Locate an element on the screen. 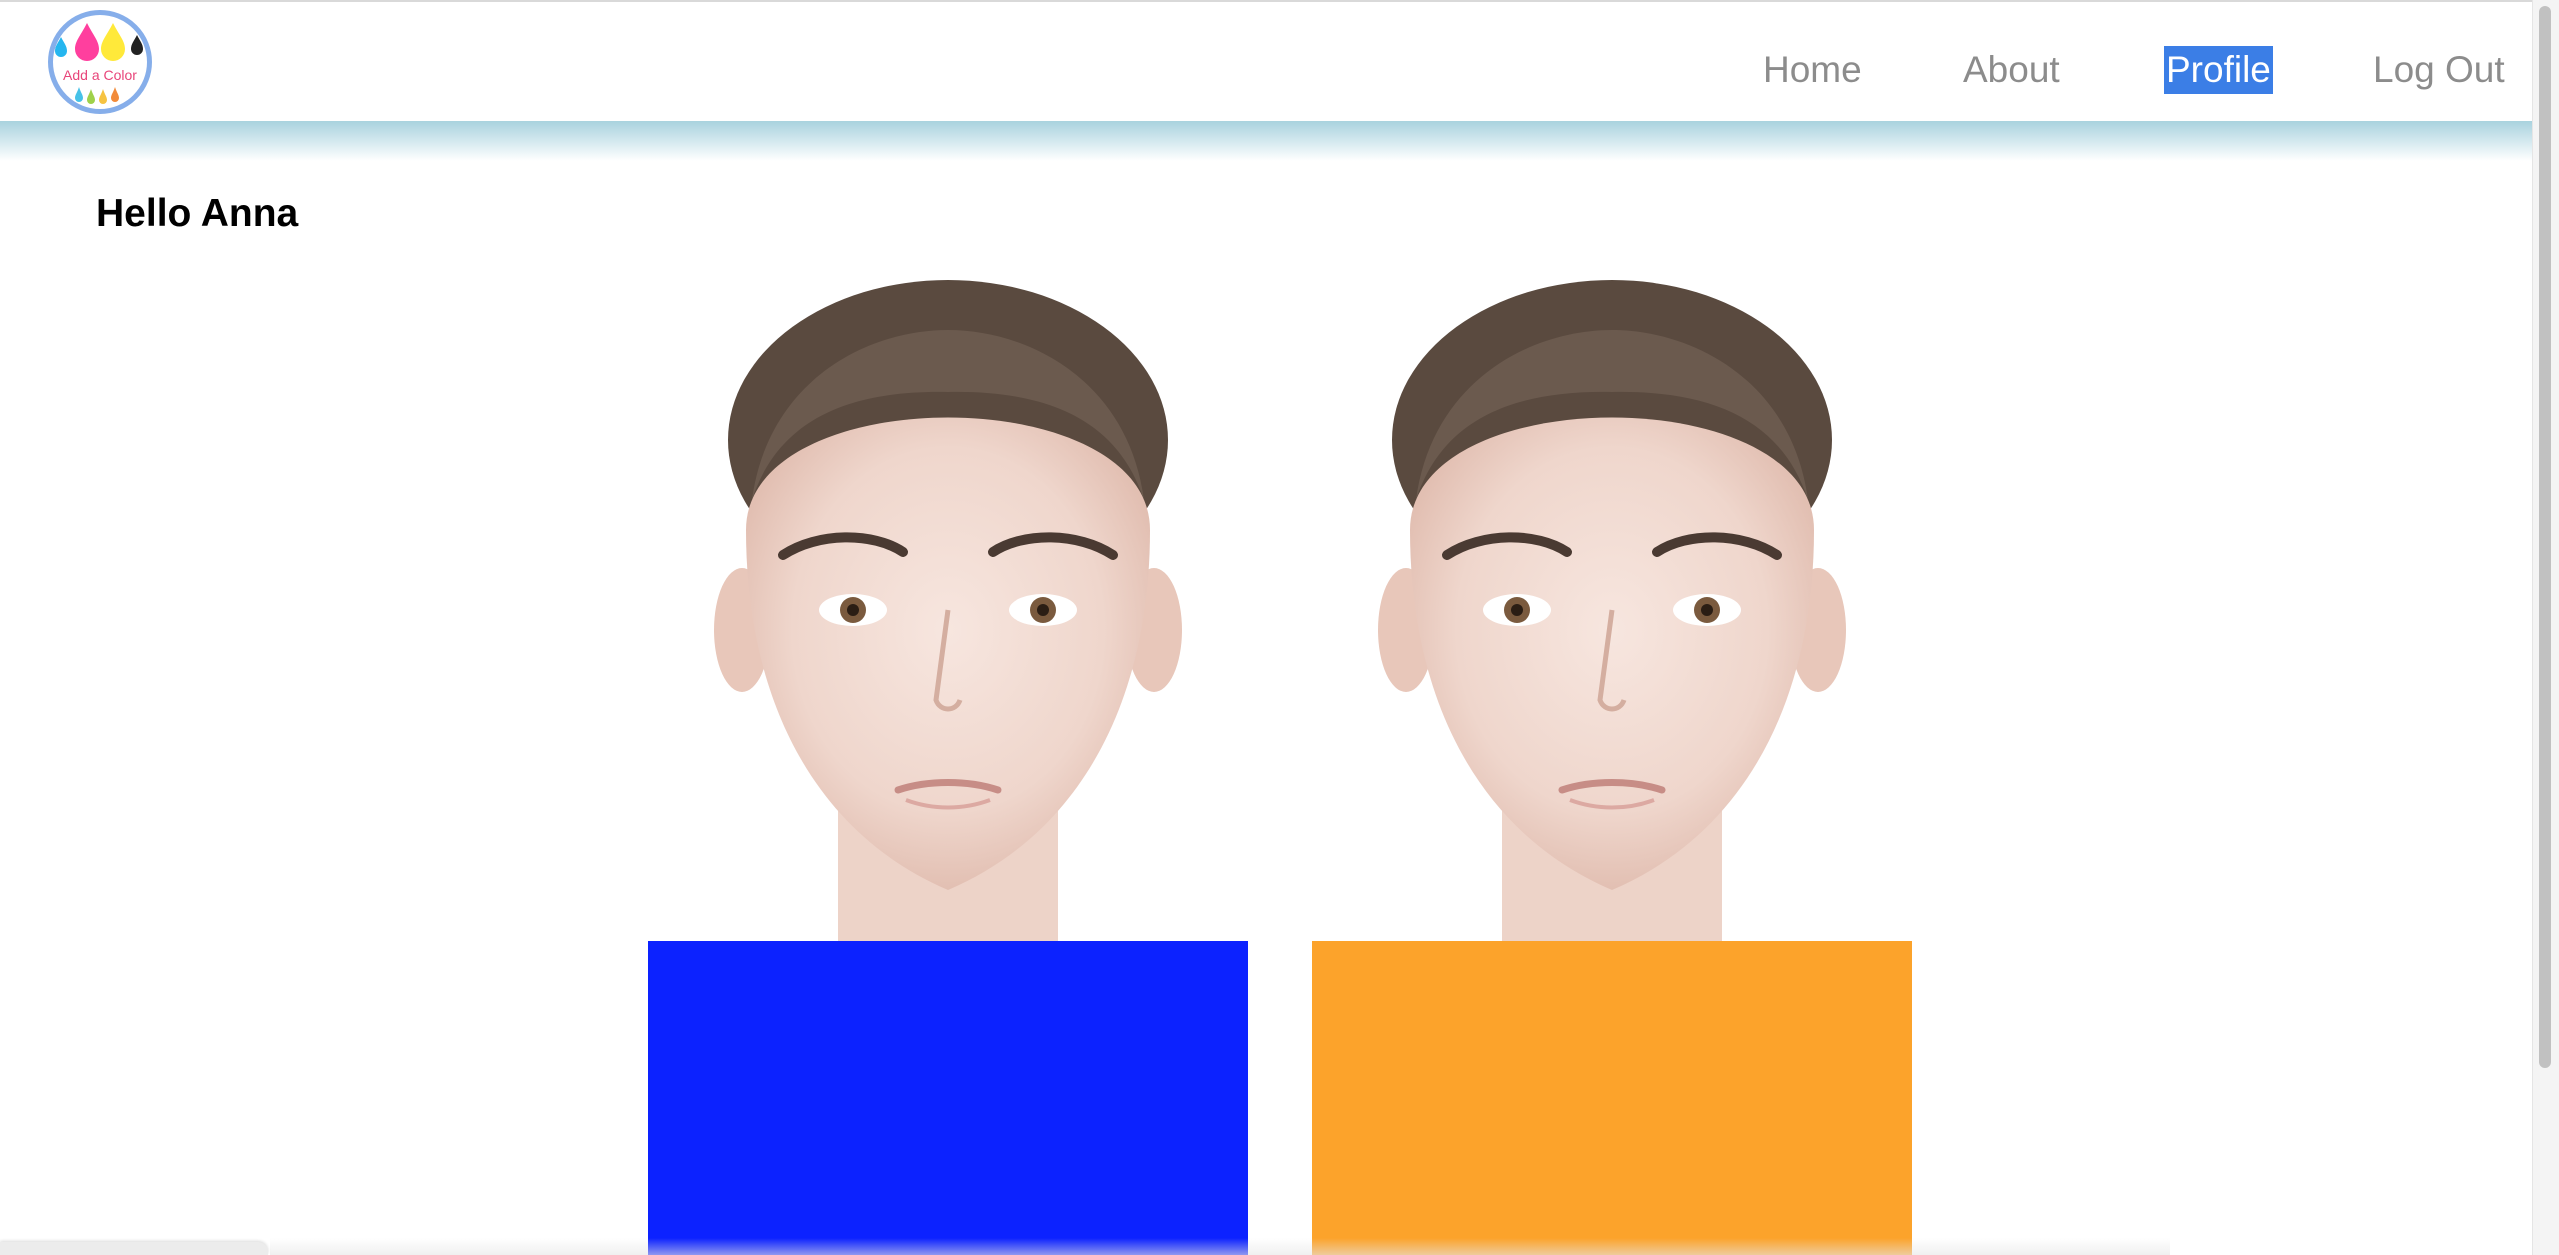 Image resolution: width=2559 pixels, height=1255 pixels. header-shadow is located at coordinates (1266, 141).